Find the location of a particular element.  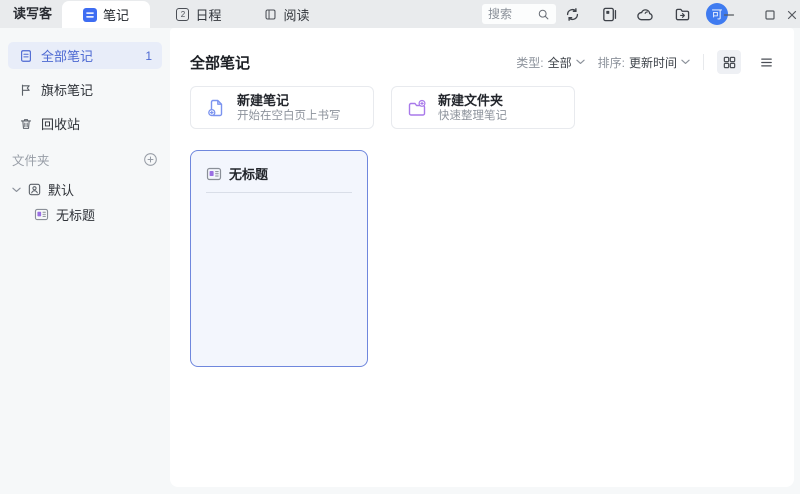

new-folder-button: 新建文件夹 快速整理笔记 is located at coordinates (483, 107).